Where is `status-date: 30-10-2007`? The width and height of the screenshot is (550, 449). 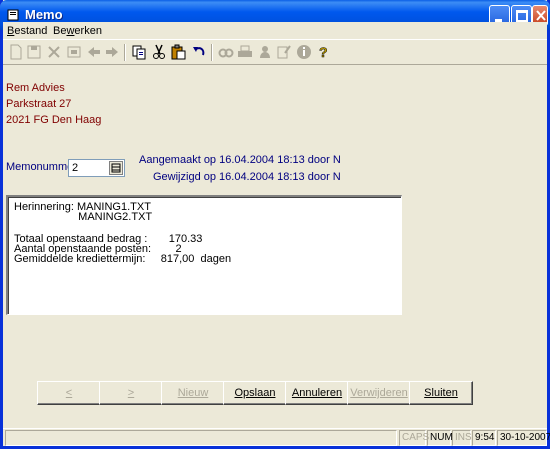 status-date: 30-10-2007 is located at coordinates (523, 438).